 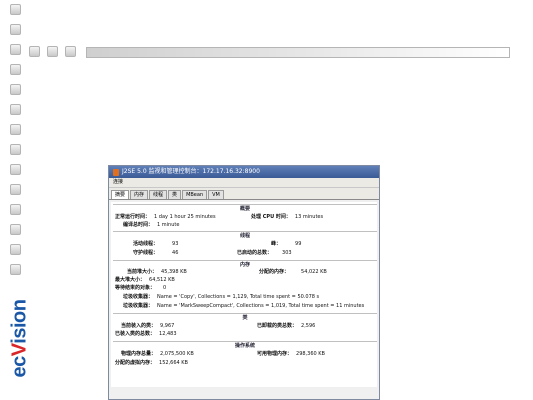 I want to click on cpu-time-value: 13 minutes, so click(x=309, y=217).